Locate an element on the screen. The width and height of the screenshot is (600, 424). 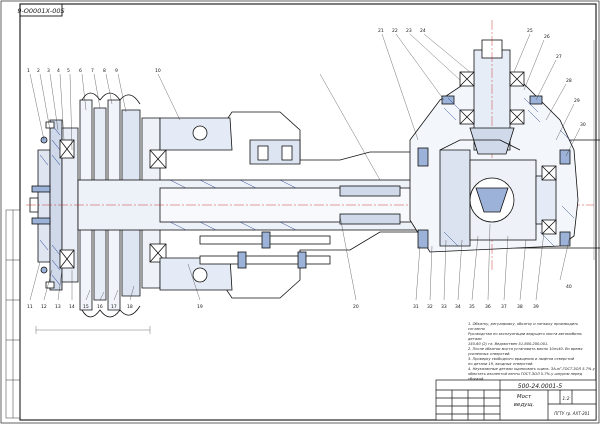
title-organization: ПГТУ гр. АХТ-201 is located at coordinates (572, 413).